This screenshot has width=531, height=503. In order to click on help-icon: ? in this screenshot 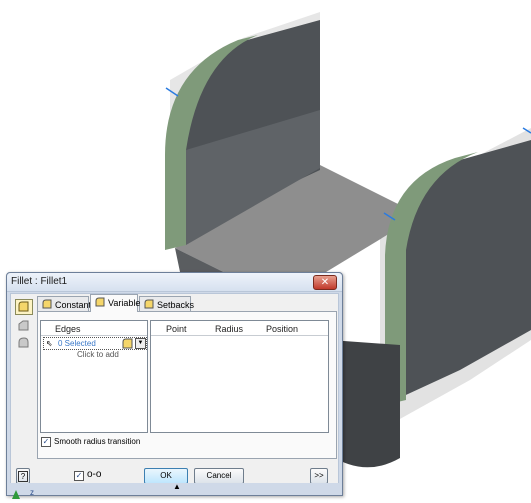, I will do `click(23, 476)`.